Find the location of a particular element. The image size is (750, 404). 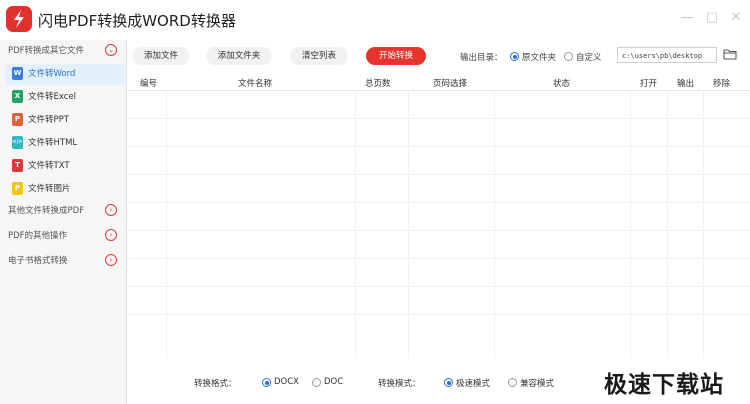

docx-radio is located at coordinates (266, 382).